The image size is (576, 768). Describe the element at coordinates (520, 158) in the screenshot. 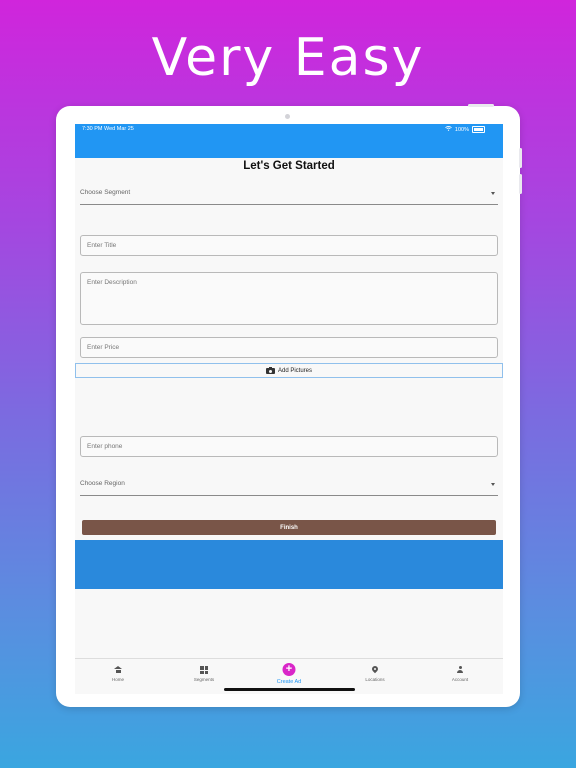

I see `ipad-volume-up-button` at that location.